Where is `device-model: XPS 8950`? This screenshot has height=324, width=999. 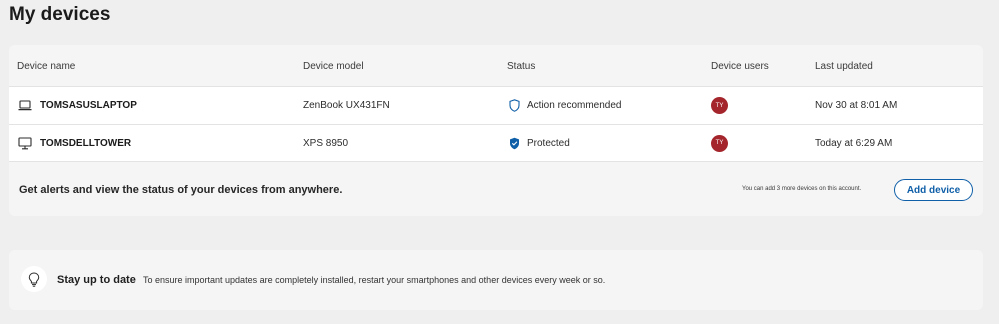 device-model: XPS 8950 is located at coordinates (326, 143).